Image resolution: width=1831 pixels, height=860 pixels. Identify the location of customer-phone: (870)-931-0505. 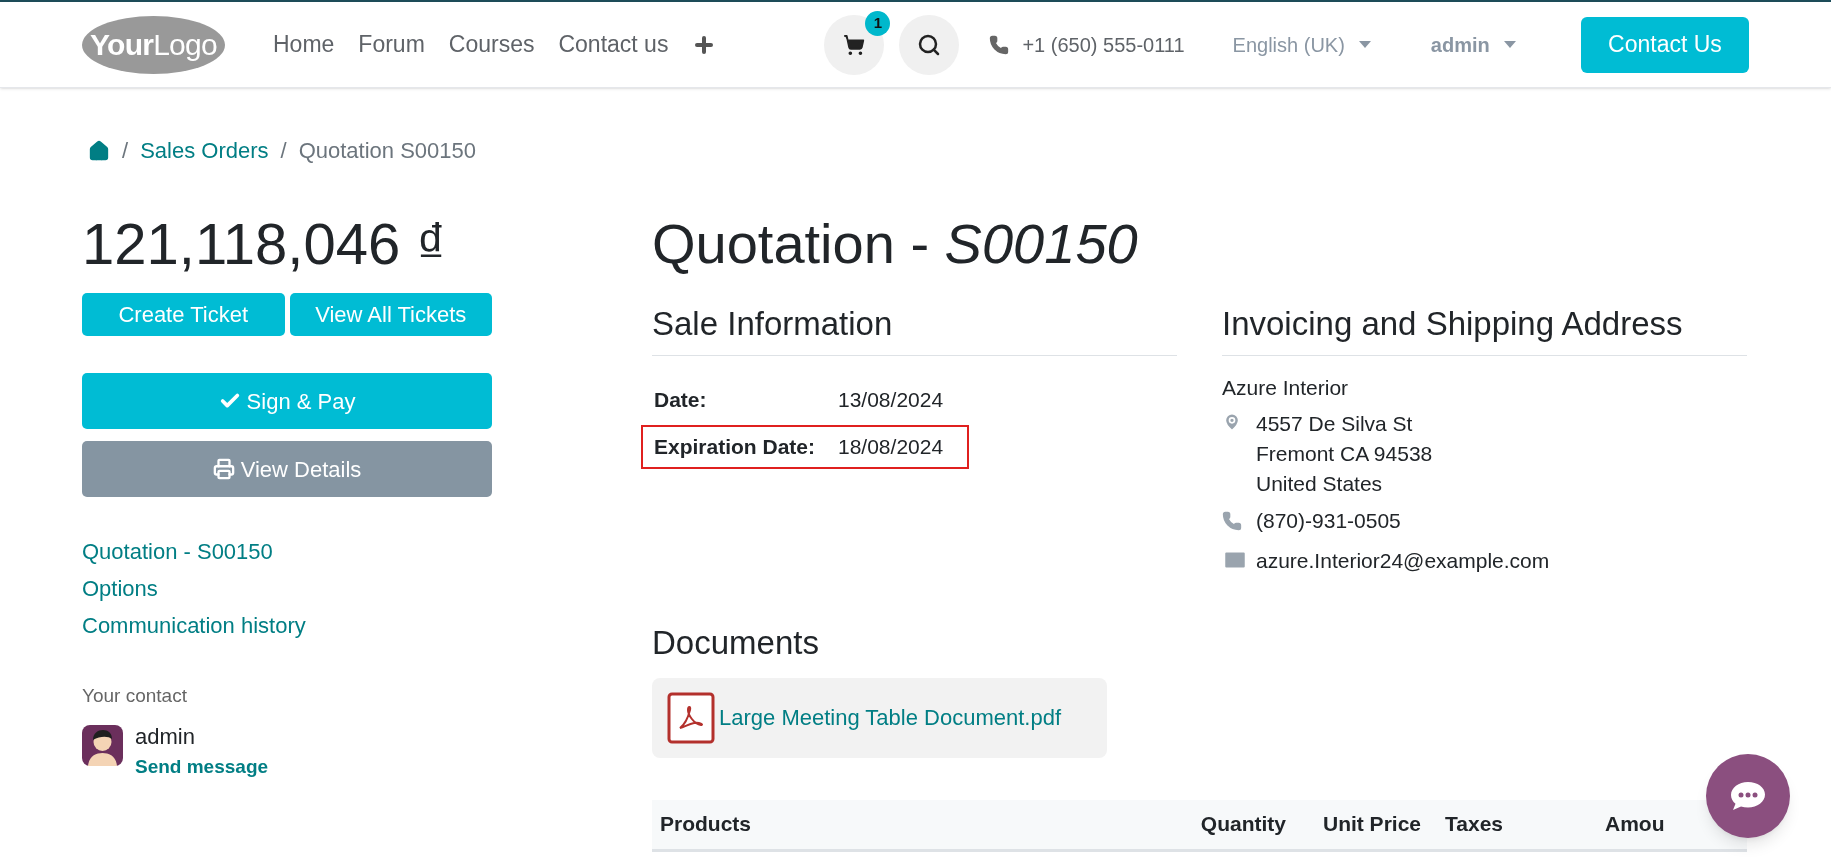
(1328, 521).